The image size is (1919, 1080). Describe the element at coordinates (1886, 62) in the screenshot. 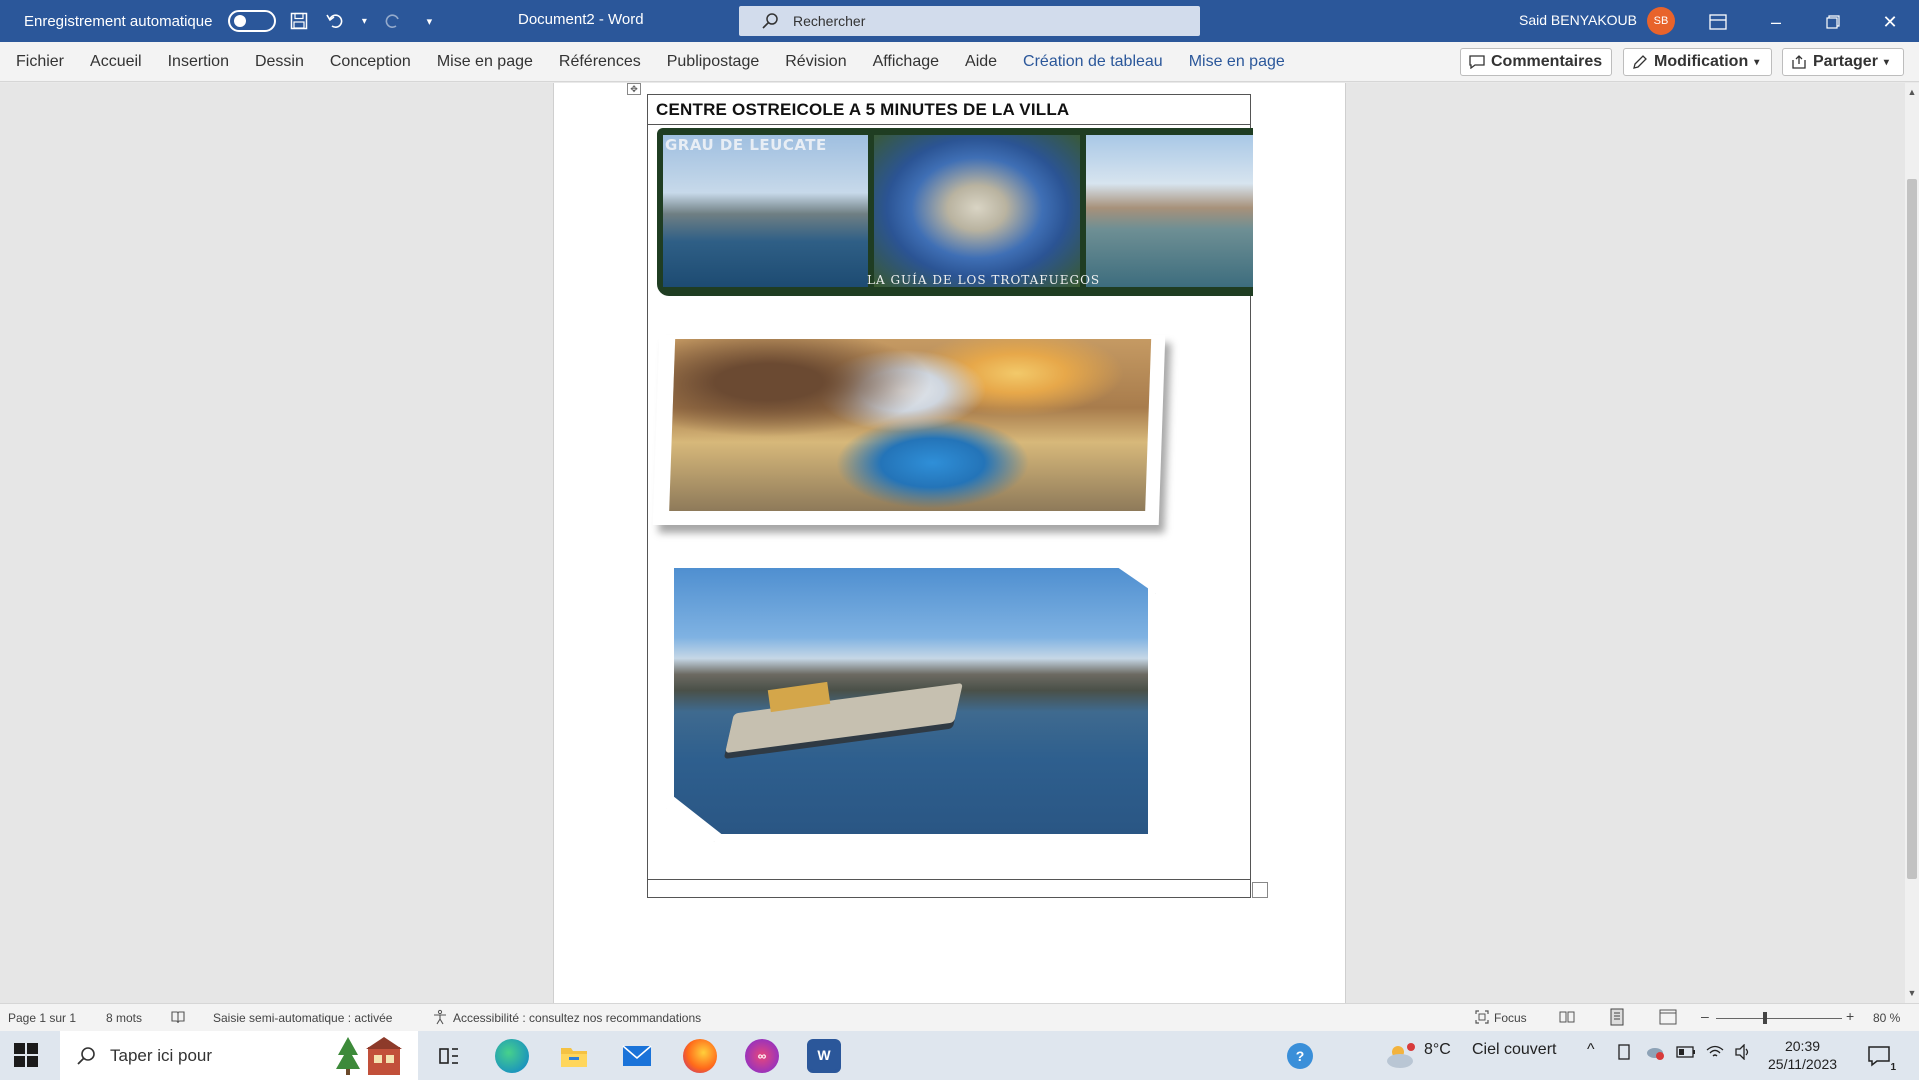

I see `chevron-down-icon: ▾` at that location.